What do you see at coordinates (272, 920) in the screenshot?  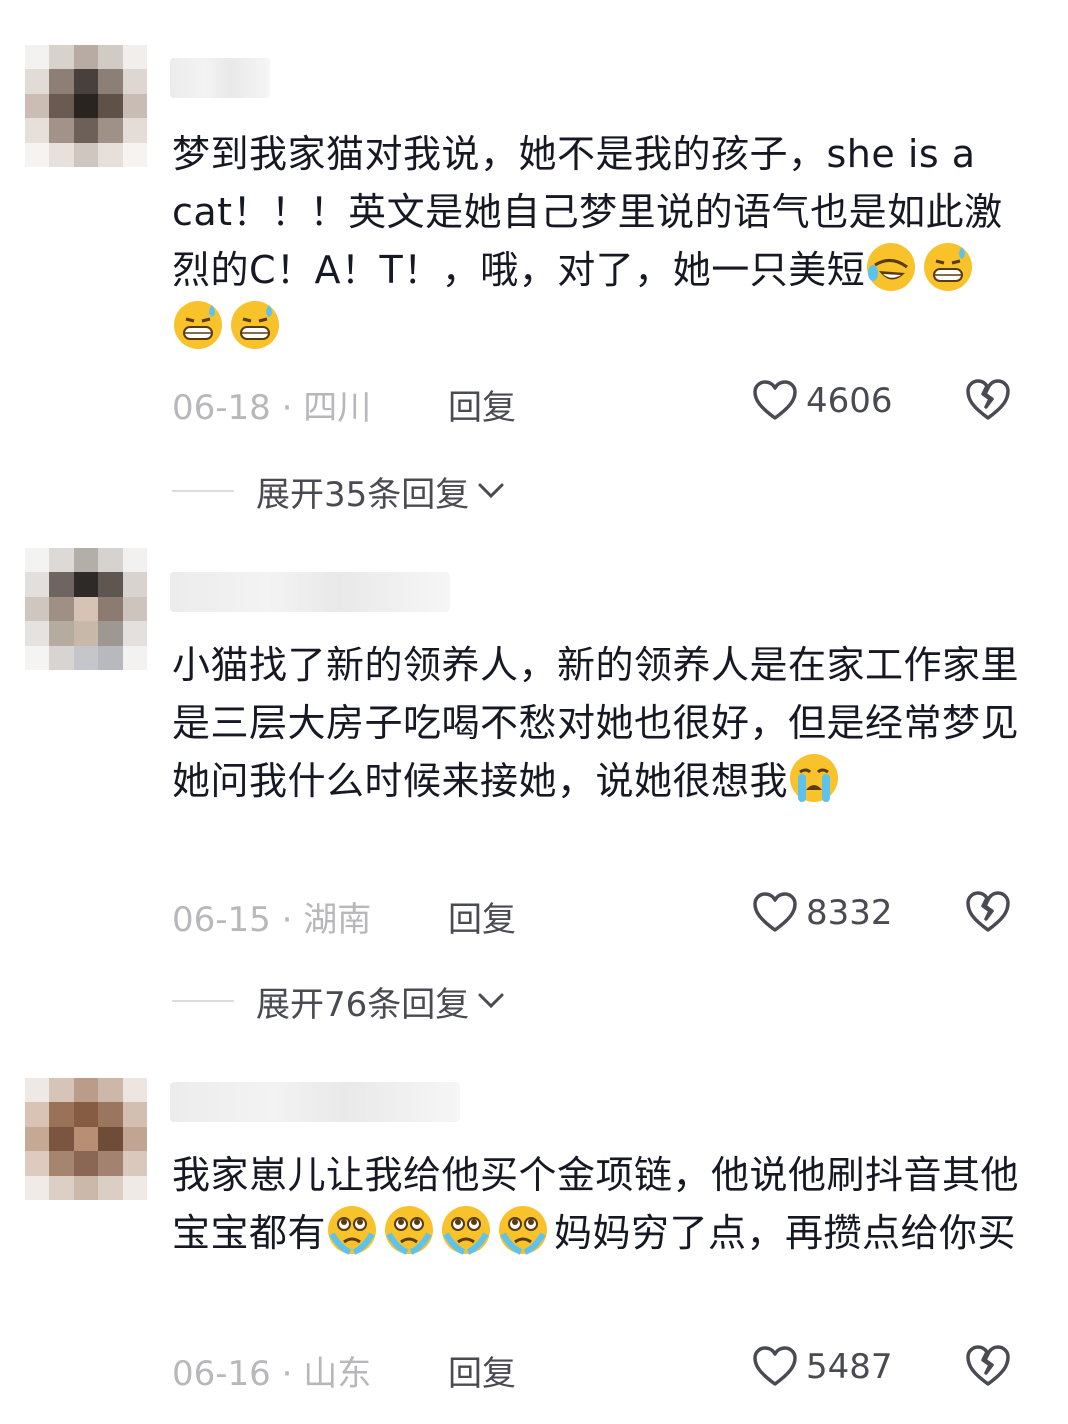 I see `comment-date-location: 06-15 · 湖南` at bounding box center [272, 920].